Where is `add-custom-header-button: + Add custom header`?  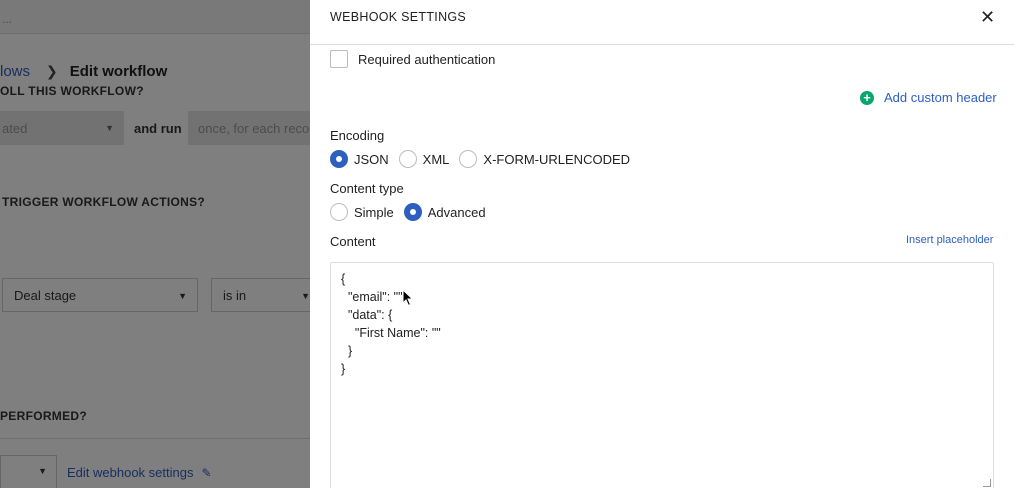
add-custom-header-button: + Add custom header is located at coordinates (928, 97).